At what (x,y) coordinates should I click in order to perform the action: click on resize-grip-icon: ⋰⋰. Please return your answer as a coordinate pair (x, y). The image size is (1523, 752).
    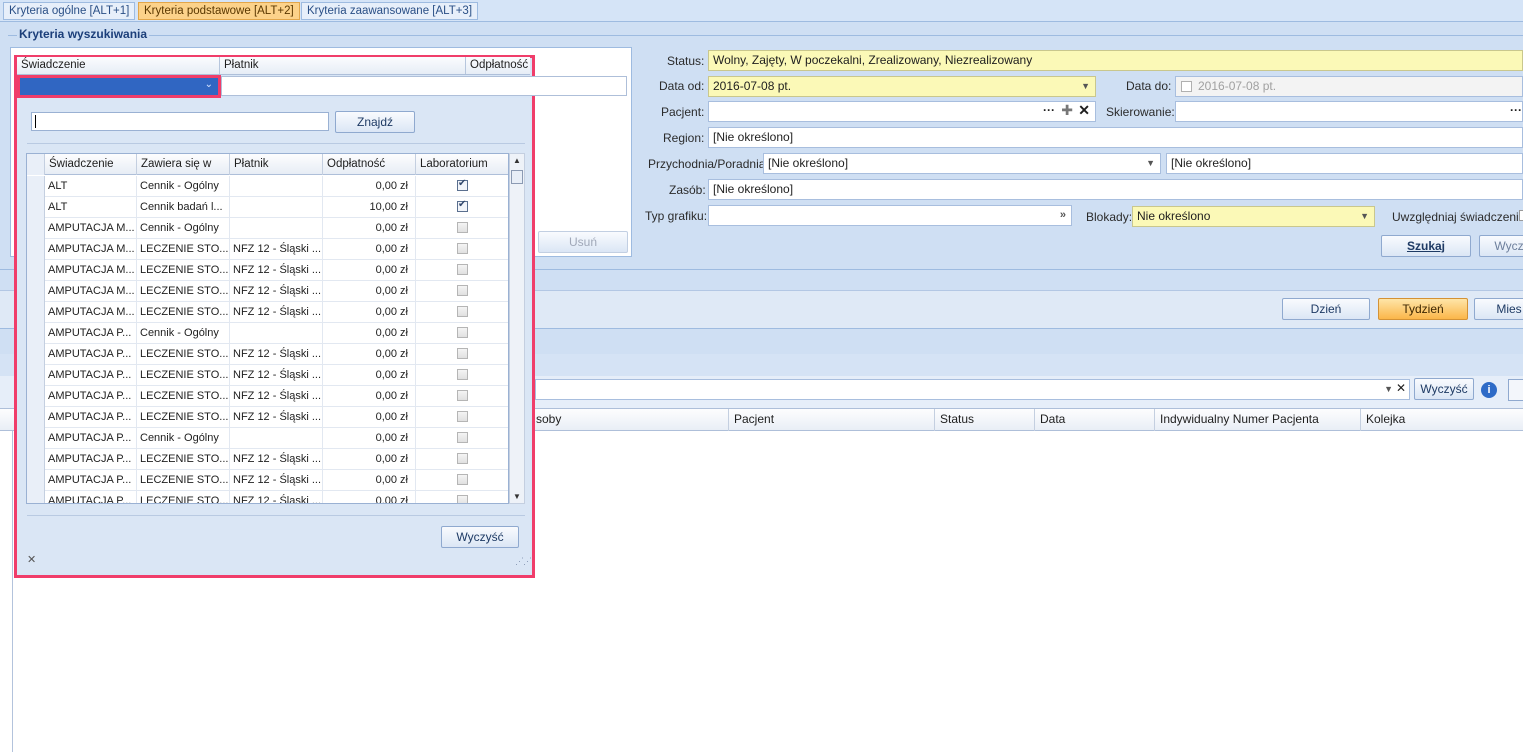
    Looking at the image, I should click on (523, 561).